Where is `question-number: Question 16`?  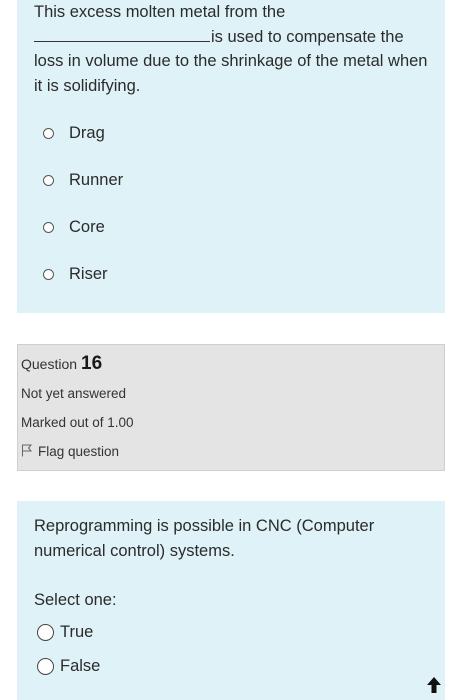 question-number: Question 16 is located at coordinates (61, 364).